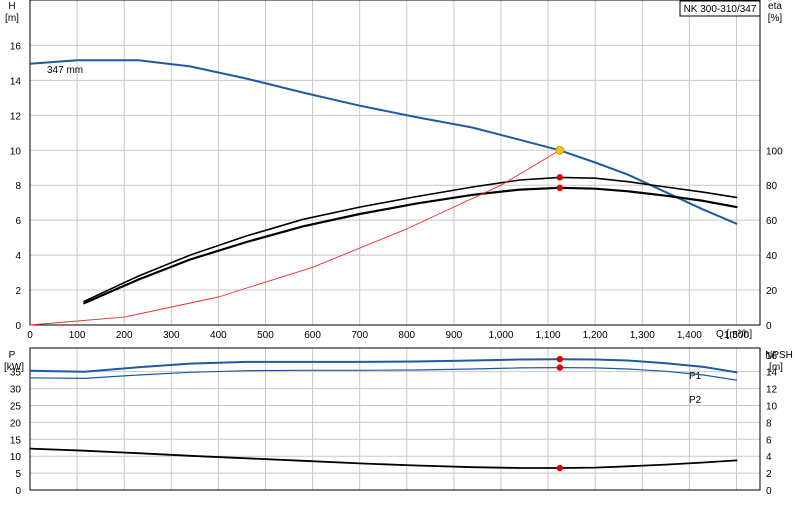 The image size is (800, 525). Describe the element at coordinates (772, 406) in the screenshot. I see `npsh-tick-label: 10` at that location.